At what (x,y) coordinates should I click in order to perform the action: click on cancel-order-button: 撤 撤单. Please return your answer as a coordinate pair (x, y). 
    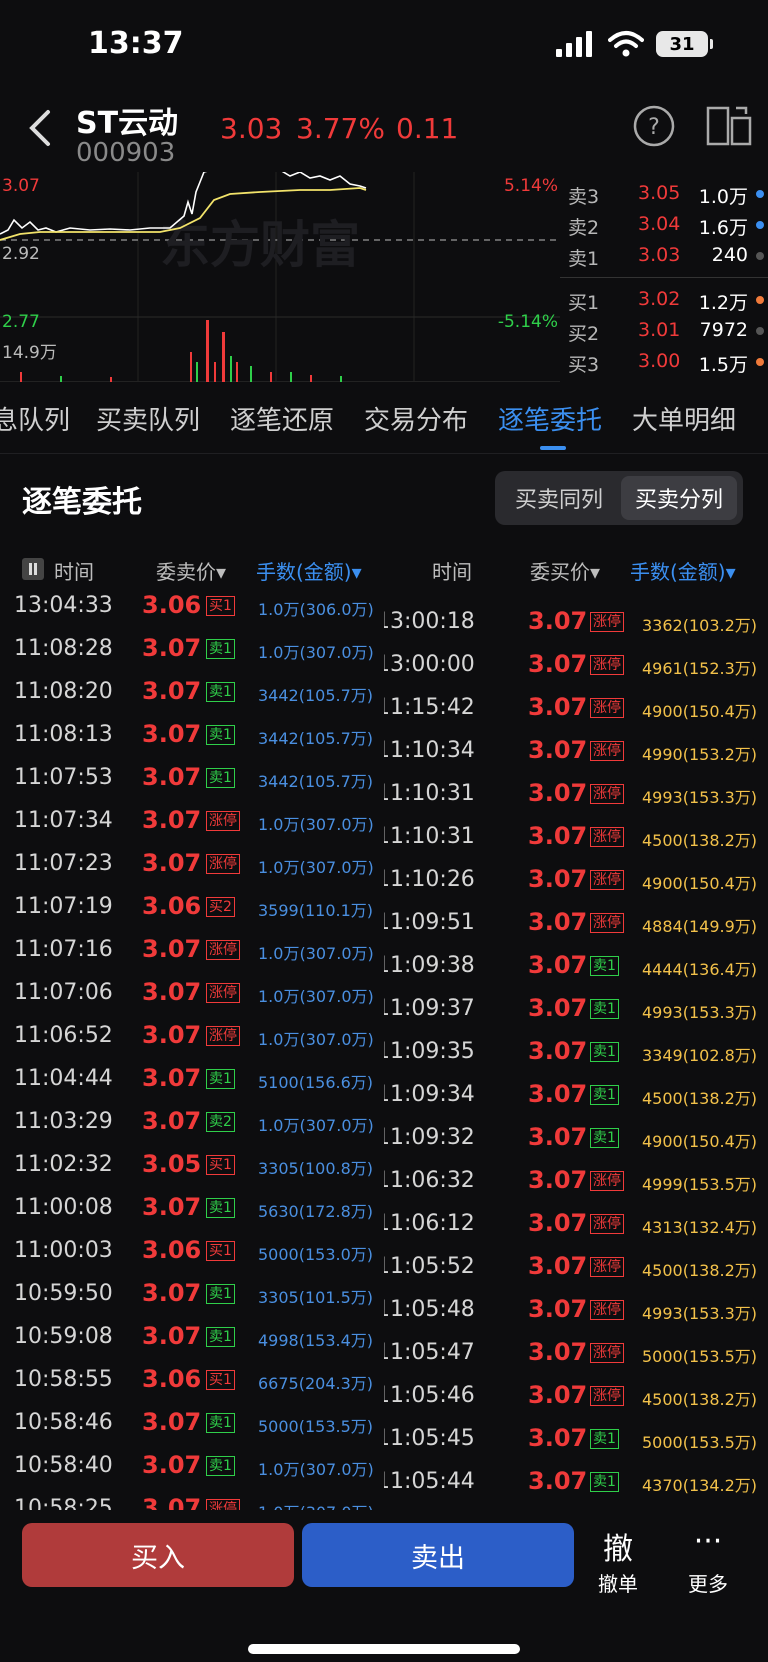
    Looking at the image, I should click on (618, 1560).